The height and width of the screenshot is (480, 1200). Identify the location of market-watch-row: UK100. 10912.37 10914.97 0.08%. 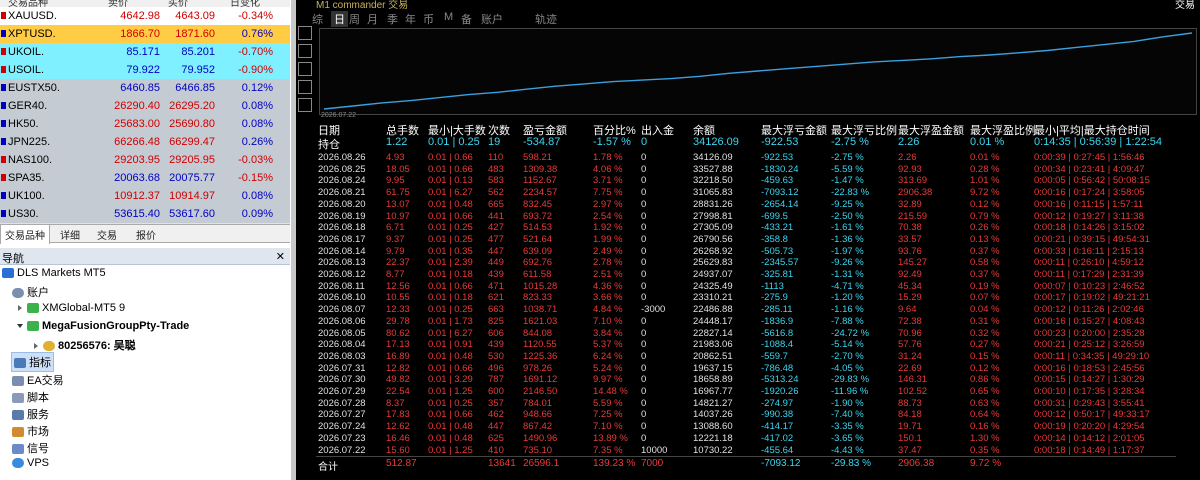
(145, 196).